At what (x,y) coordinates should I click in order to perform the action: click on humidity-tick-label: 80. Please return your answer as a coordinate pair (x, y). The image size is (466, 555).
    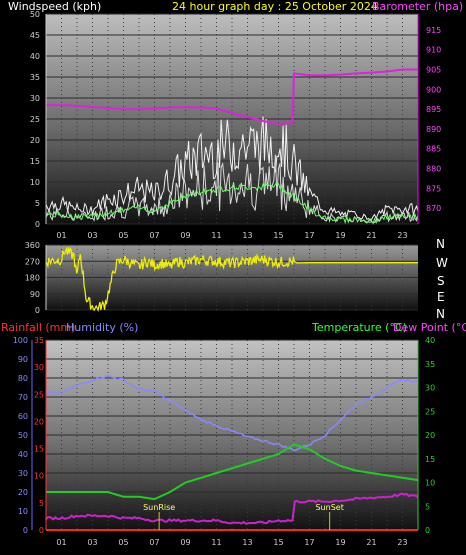
    Looking at the image, I should click on (23, 378).